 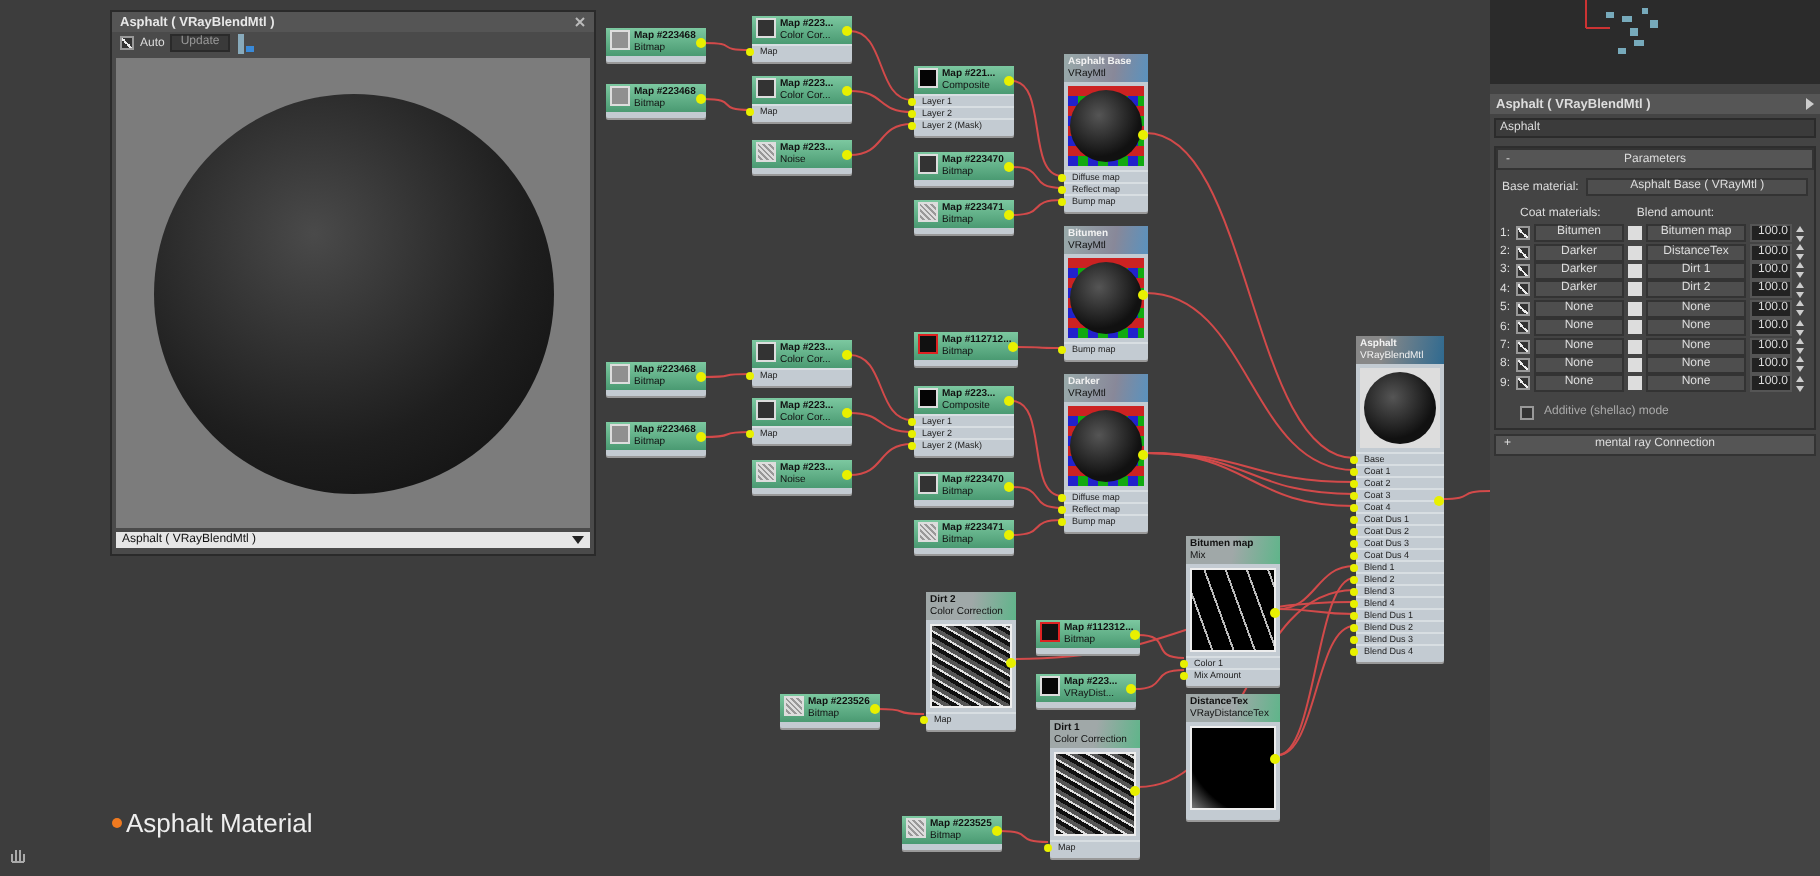 What do you see at coordinates (219, 823) in the screenshot?
I see `view-label: Asphalt Material` at bounding box center [219, 823].